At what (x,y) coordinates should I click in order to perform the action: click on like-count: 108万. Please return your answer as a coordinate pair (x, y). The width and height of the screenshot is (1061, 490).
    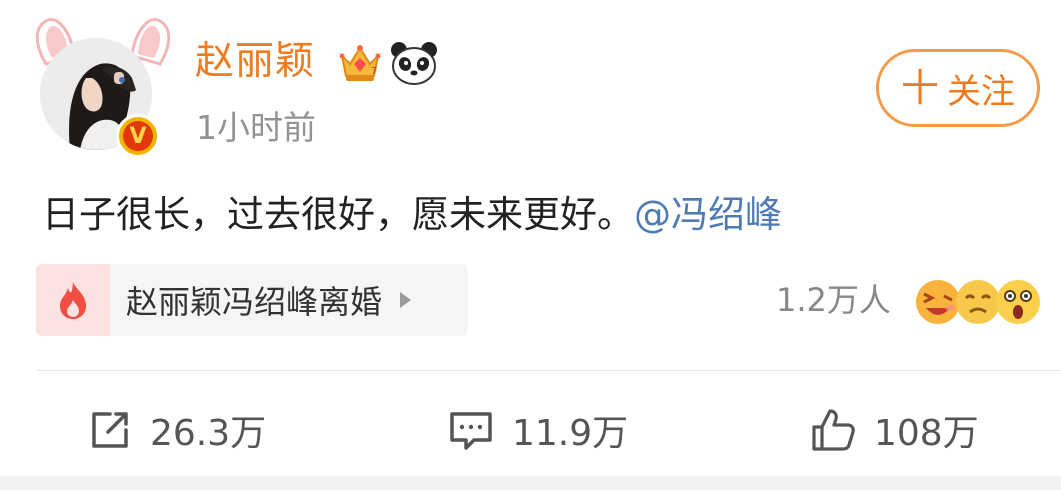
    Looking at the image, I should click on (926, 433).